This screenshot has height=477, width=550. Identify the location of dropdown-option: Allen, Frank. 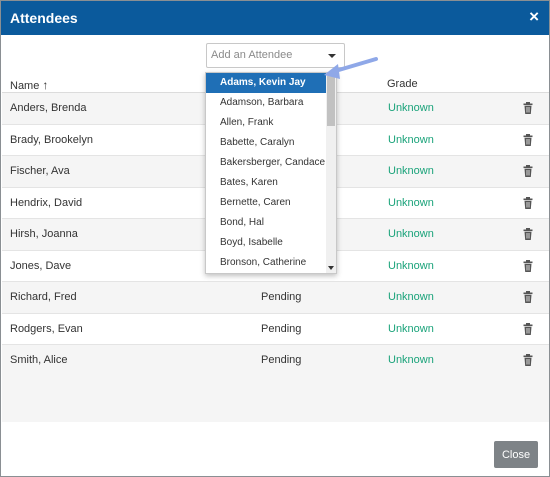
(266, 123).